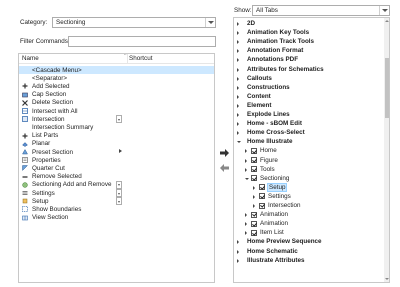 This screenshot has height=287, width=400. I want to click on command-row: View Section, so click(116, 218).